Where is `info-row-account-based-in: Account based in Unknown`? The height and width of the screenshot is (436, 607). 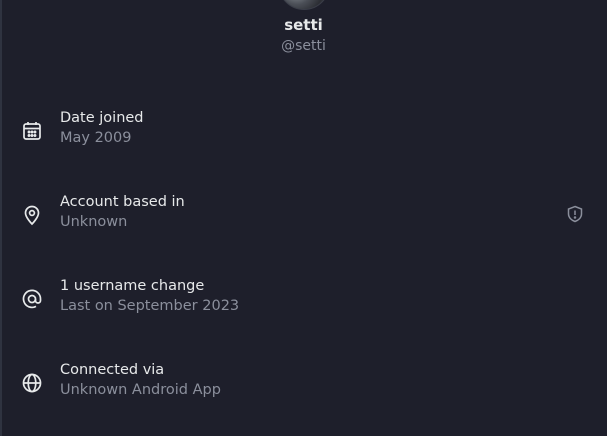 info-row-account-based-in: Account based in Unknown is located at coordinates (303, 216).